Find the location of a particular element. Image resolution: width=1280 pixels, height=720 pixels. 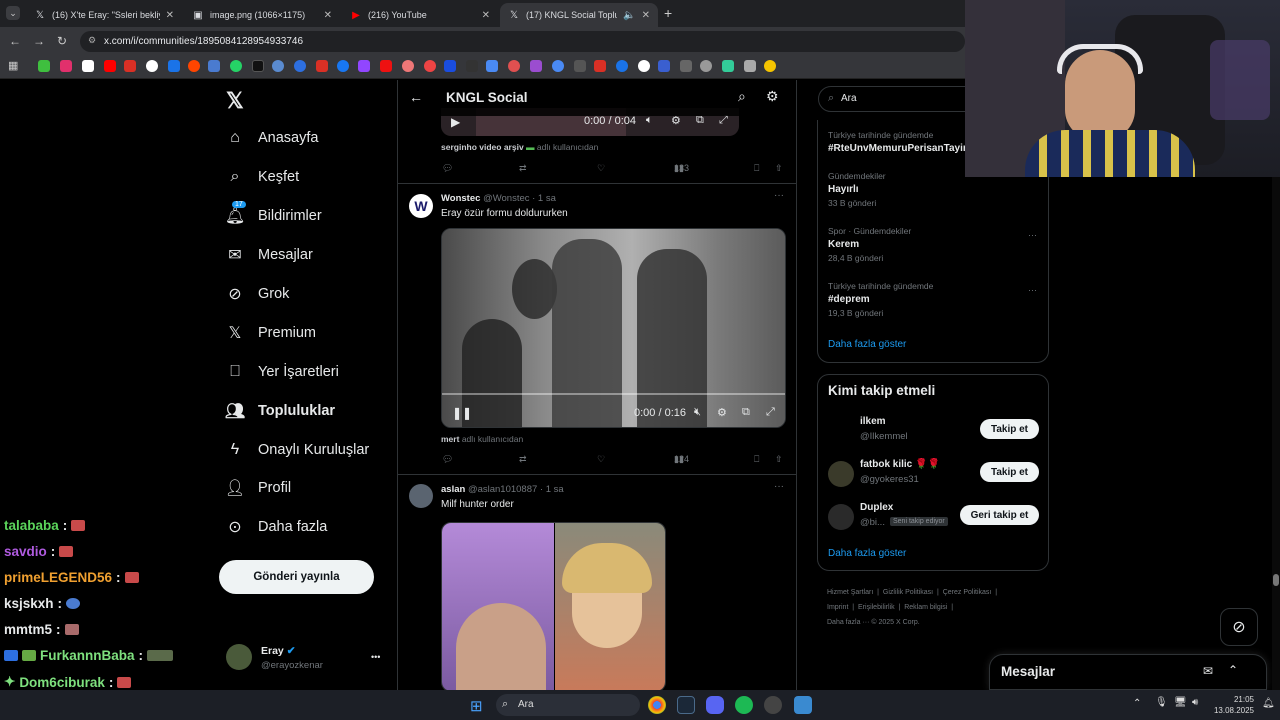

discord-icon is located at coordinates (715, 705).